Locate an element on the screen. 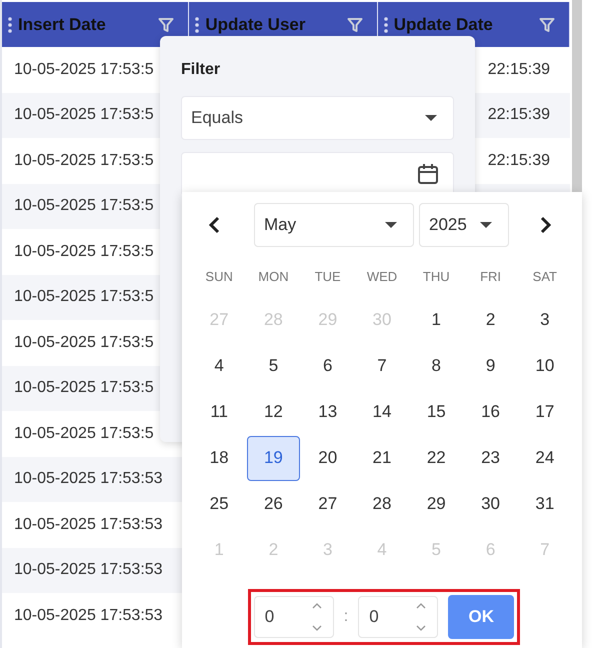 This screenshot has width=592, height=648. weekday-label: TUE is located at coordinates (327, 277).